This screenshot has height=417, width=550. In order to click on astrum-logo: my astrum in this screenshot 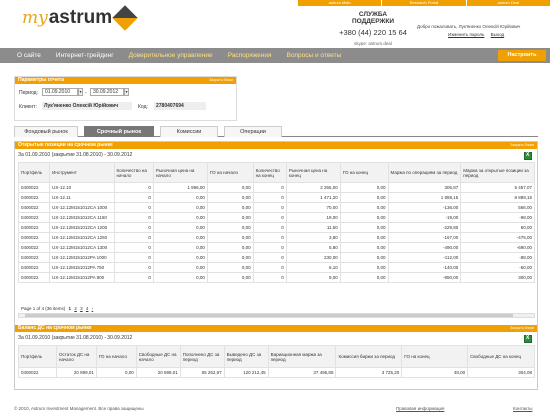, I will do `click(78, 18)`.